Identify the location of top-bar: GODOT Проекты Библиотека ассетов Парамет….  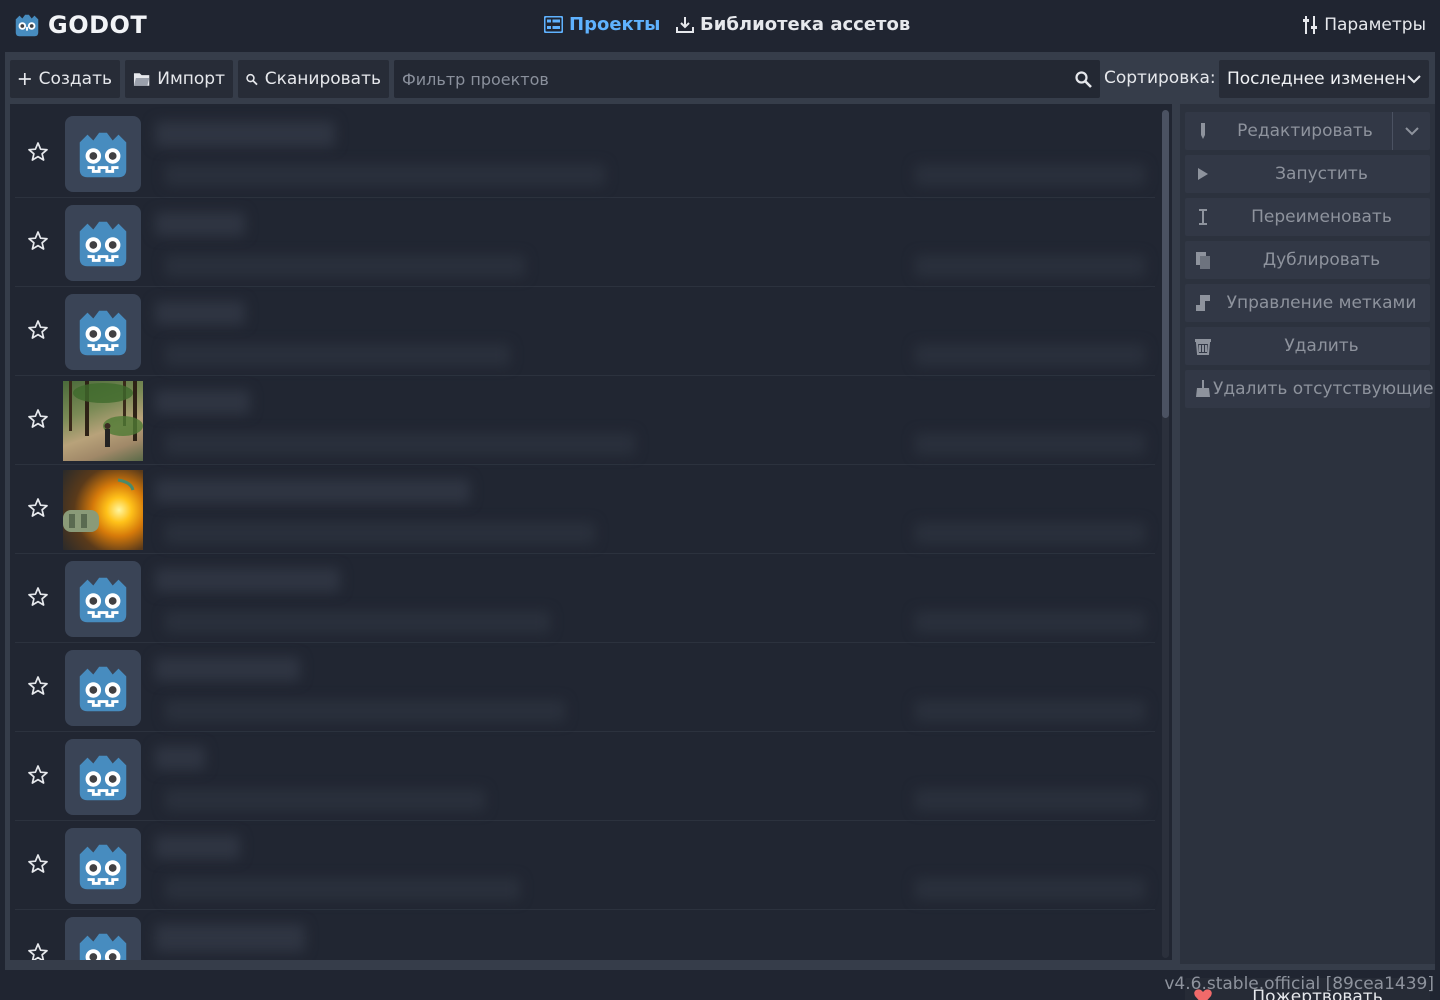
(720, 26).